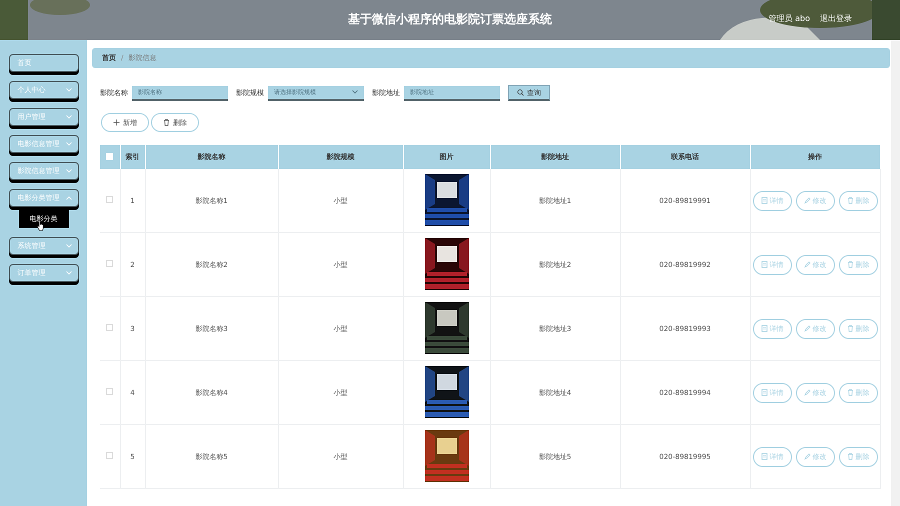 This screenshot has height=506, width=900. I want to click on cursor-icon, so click(40, 225).